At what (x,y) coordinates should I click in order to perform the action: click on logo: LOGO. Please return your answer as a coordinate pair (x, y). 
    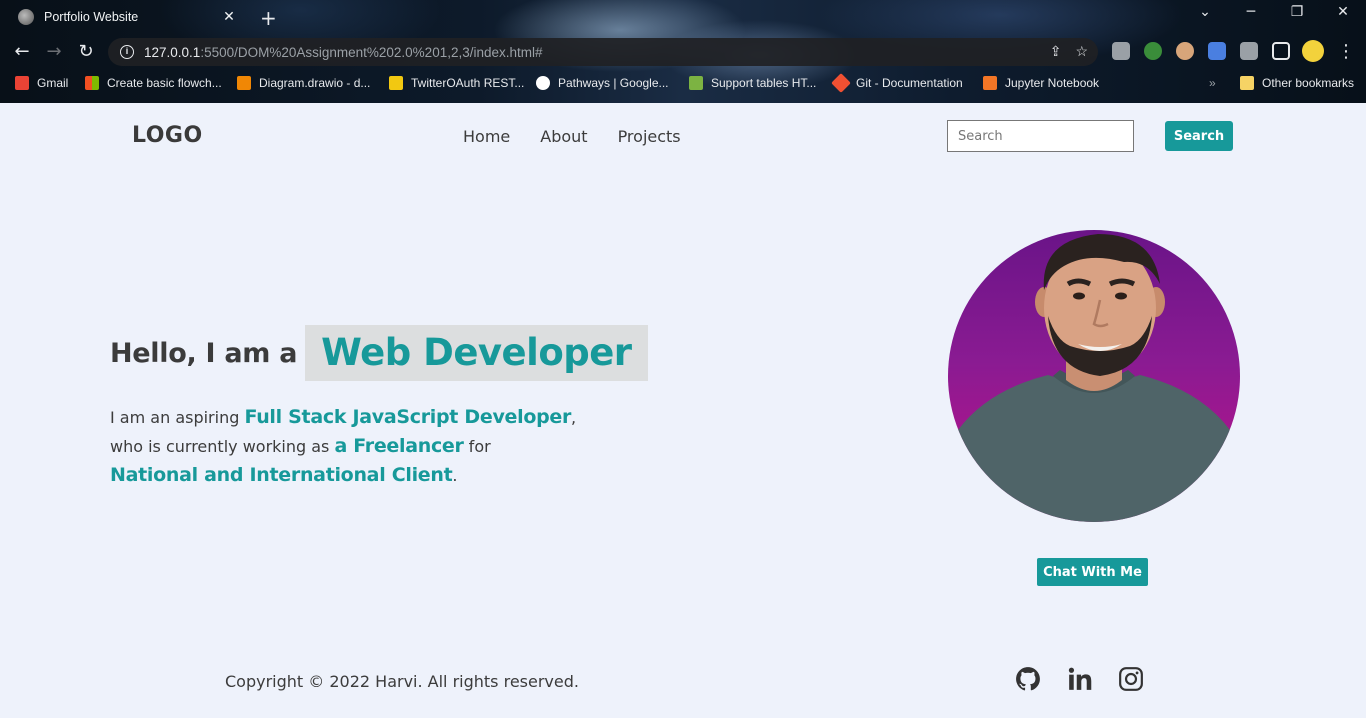
    Looking at the image, I should click on (167, 135).